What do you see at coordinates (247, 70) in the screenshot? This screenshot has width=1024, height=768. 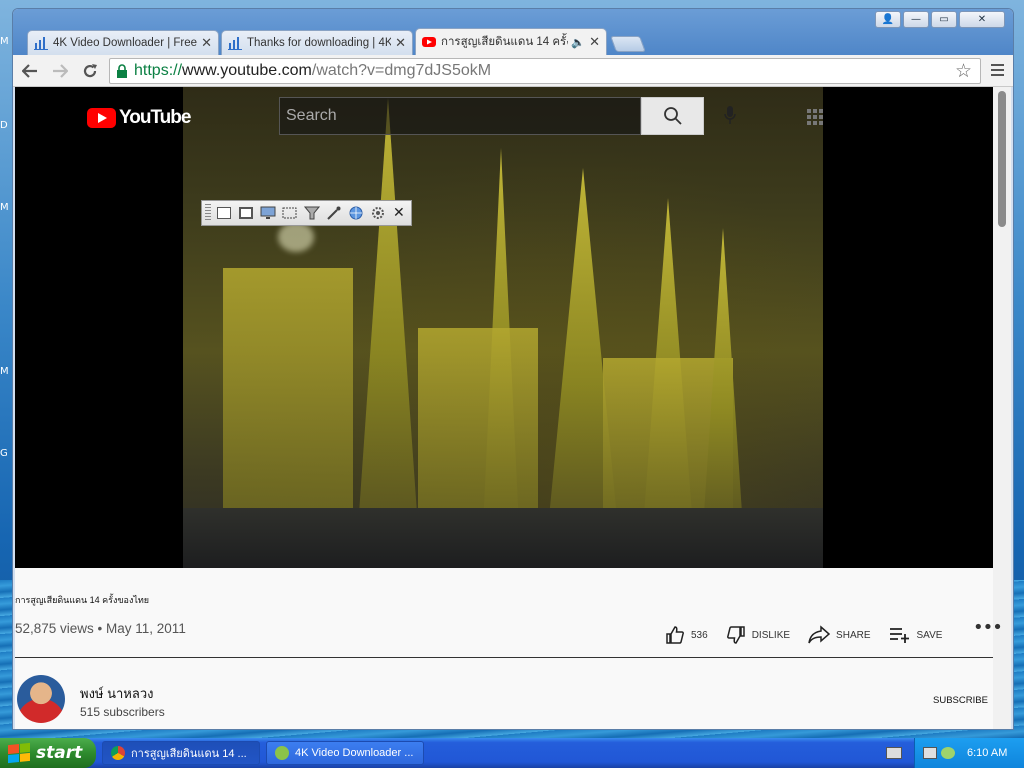 I see `url-host: www.youtube.com` at bounding box center [247, 70].